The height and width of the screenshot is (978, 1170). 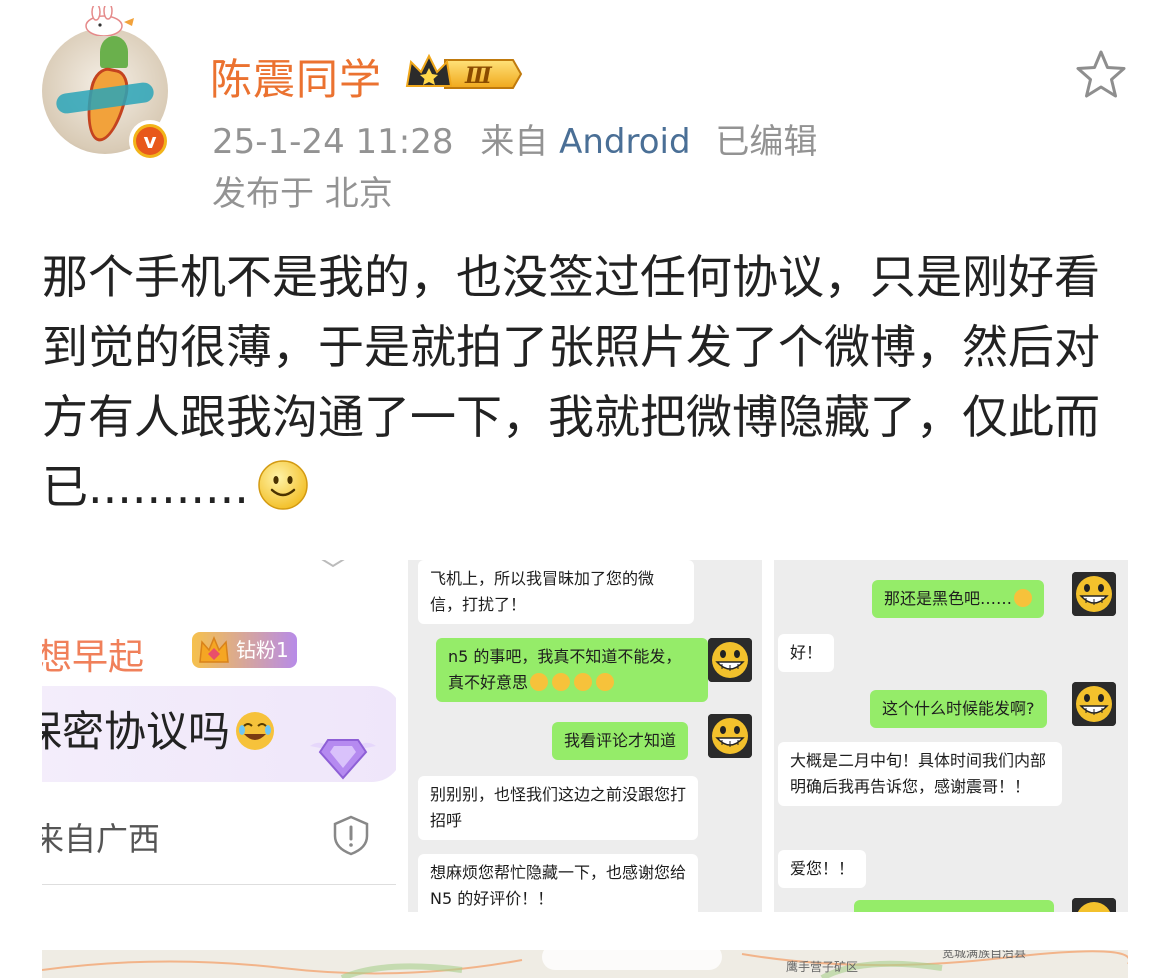 What do you see at coordinates (558, 808) in the screenshot?
I see `chat-message: 别别别，也怪我们这边之前没跟您打招呼` at bounding box center [558, 808].